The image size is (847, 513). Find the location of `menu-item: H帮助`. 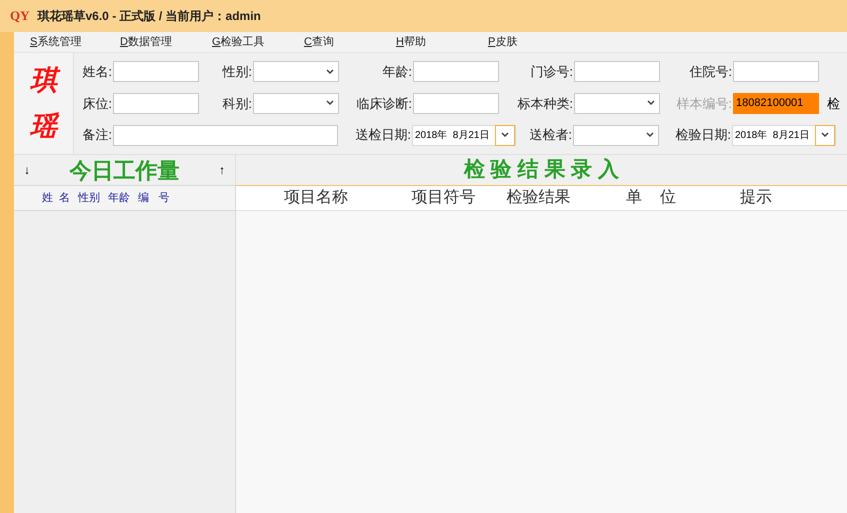

menu-item: H帮助 is located at coordinates (442, 42).